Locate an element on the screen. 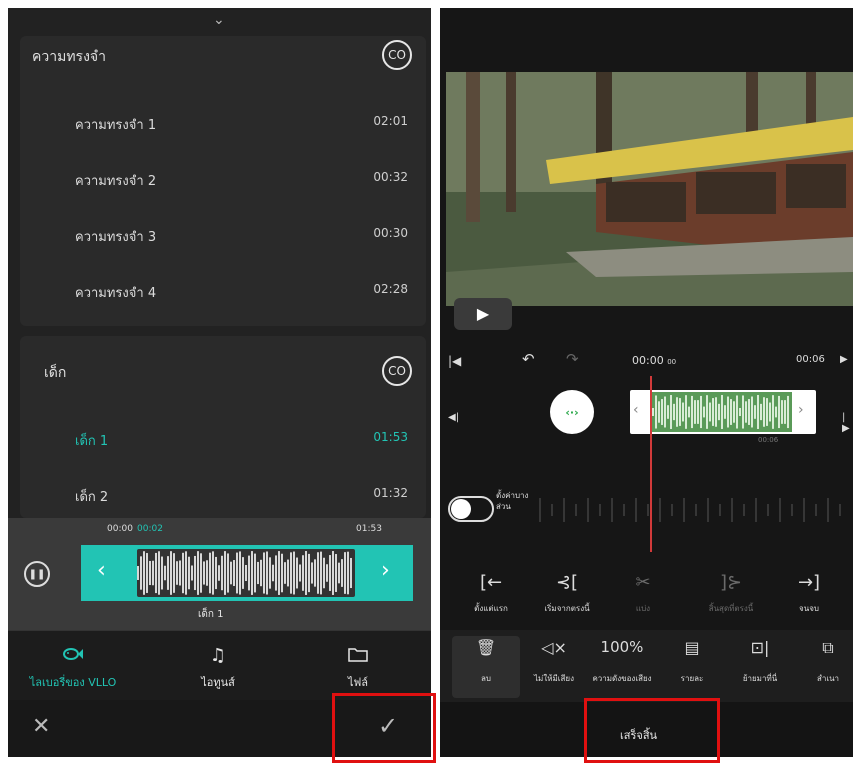 This screenshot has height=765, width=853. tool-label: สิ้นสุดที่ตรงนี้ is located at coordinates (731, 608).